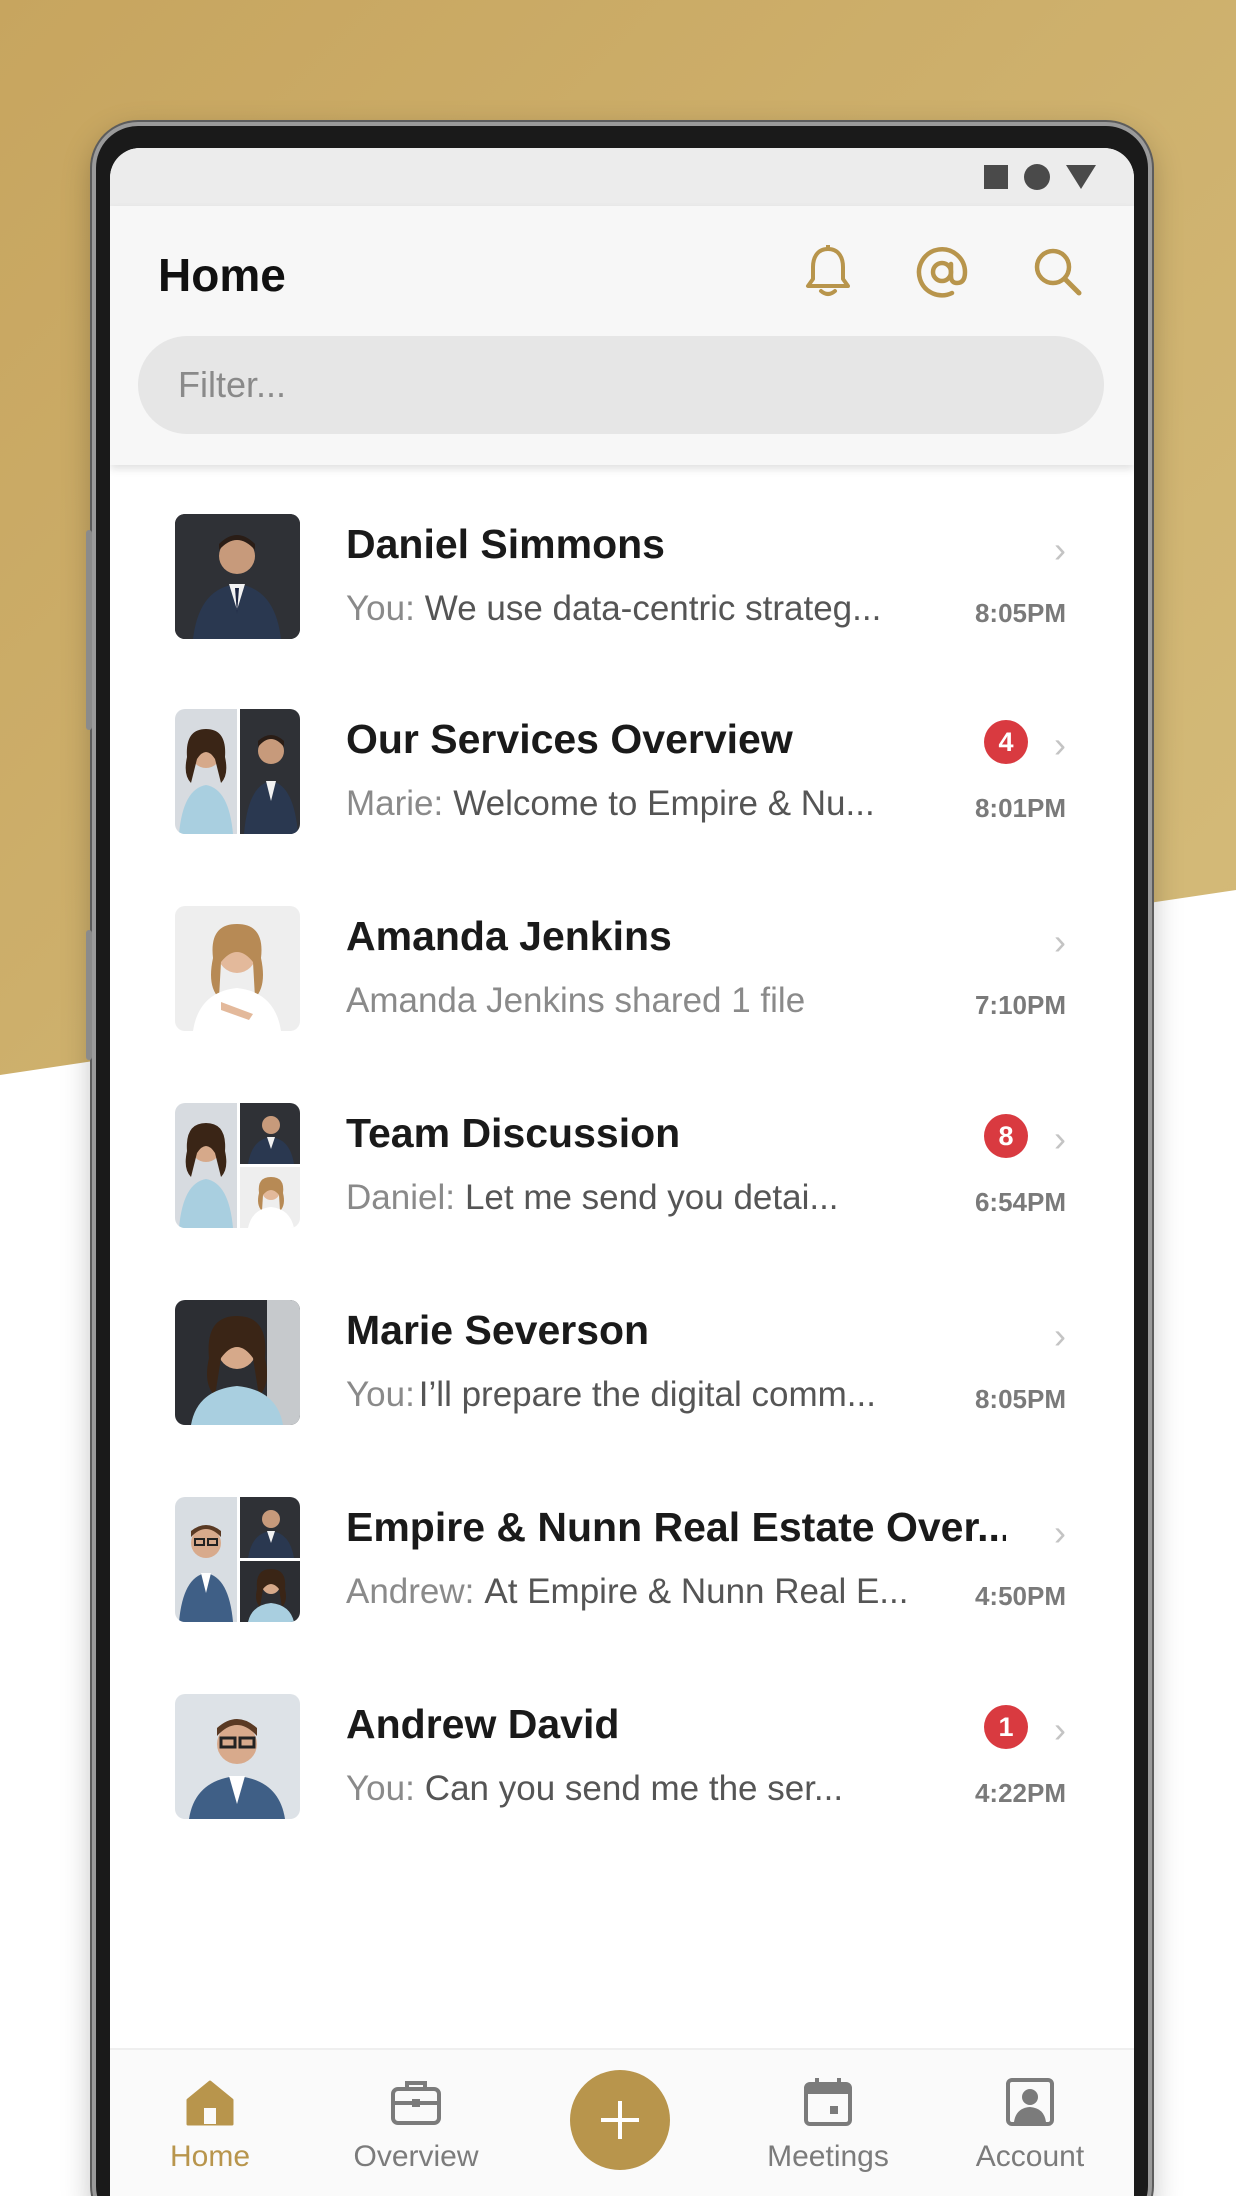 Image resolution: width=1236 pixels, height=2196 pixels. What do you see at coordinates (498, 1330) in the screenshot?
I see `conversation-name: Marie Severson` at bounding box center [498, 1330].